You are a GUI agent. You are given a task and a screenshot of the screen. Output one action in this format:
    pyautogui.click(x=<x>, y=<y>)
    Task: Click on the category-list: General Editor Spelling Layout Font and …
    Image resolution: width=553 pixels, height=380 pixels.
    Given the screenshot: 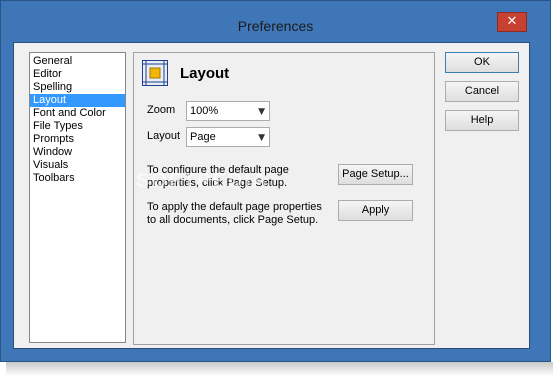 What is the action you would take?
    pyautogui.click(x=77, y=197)
    